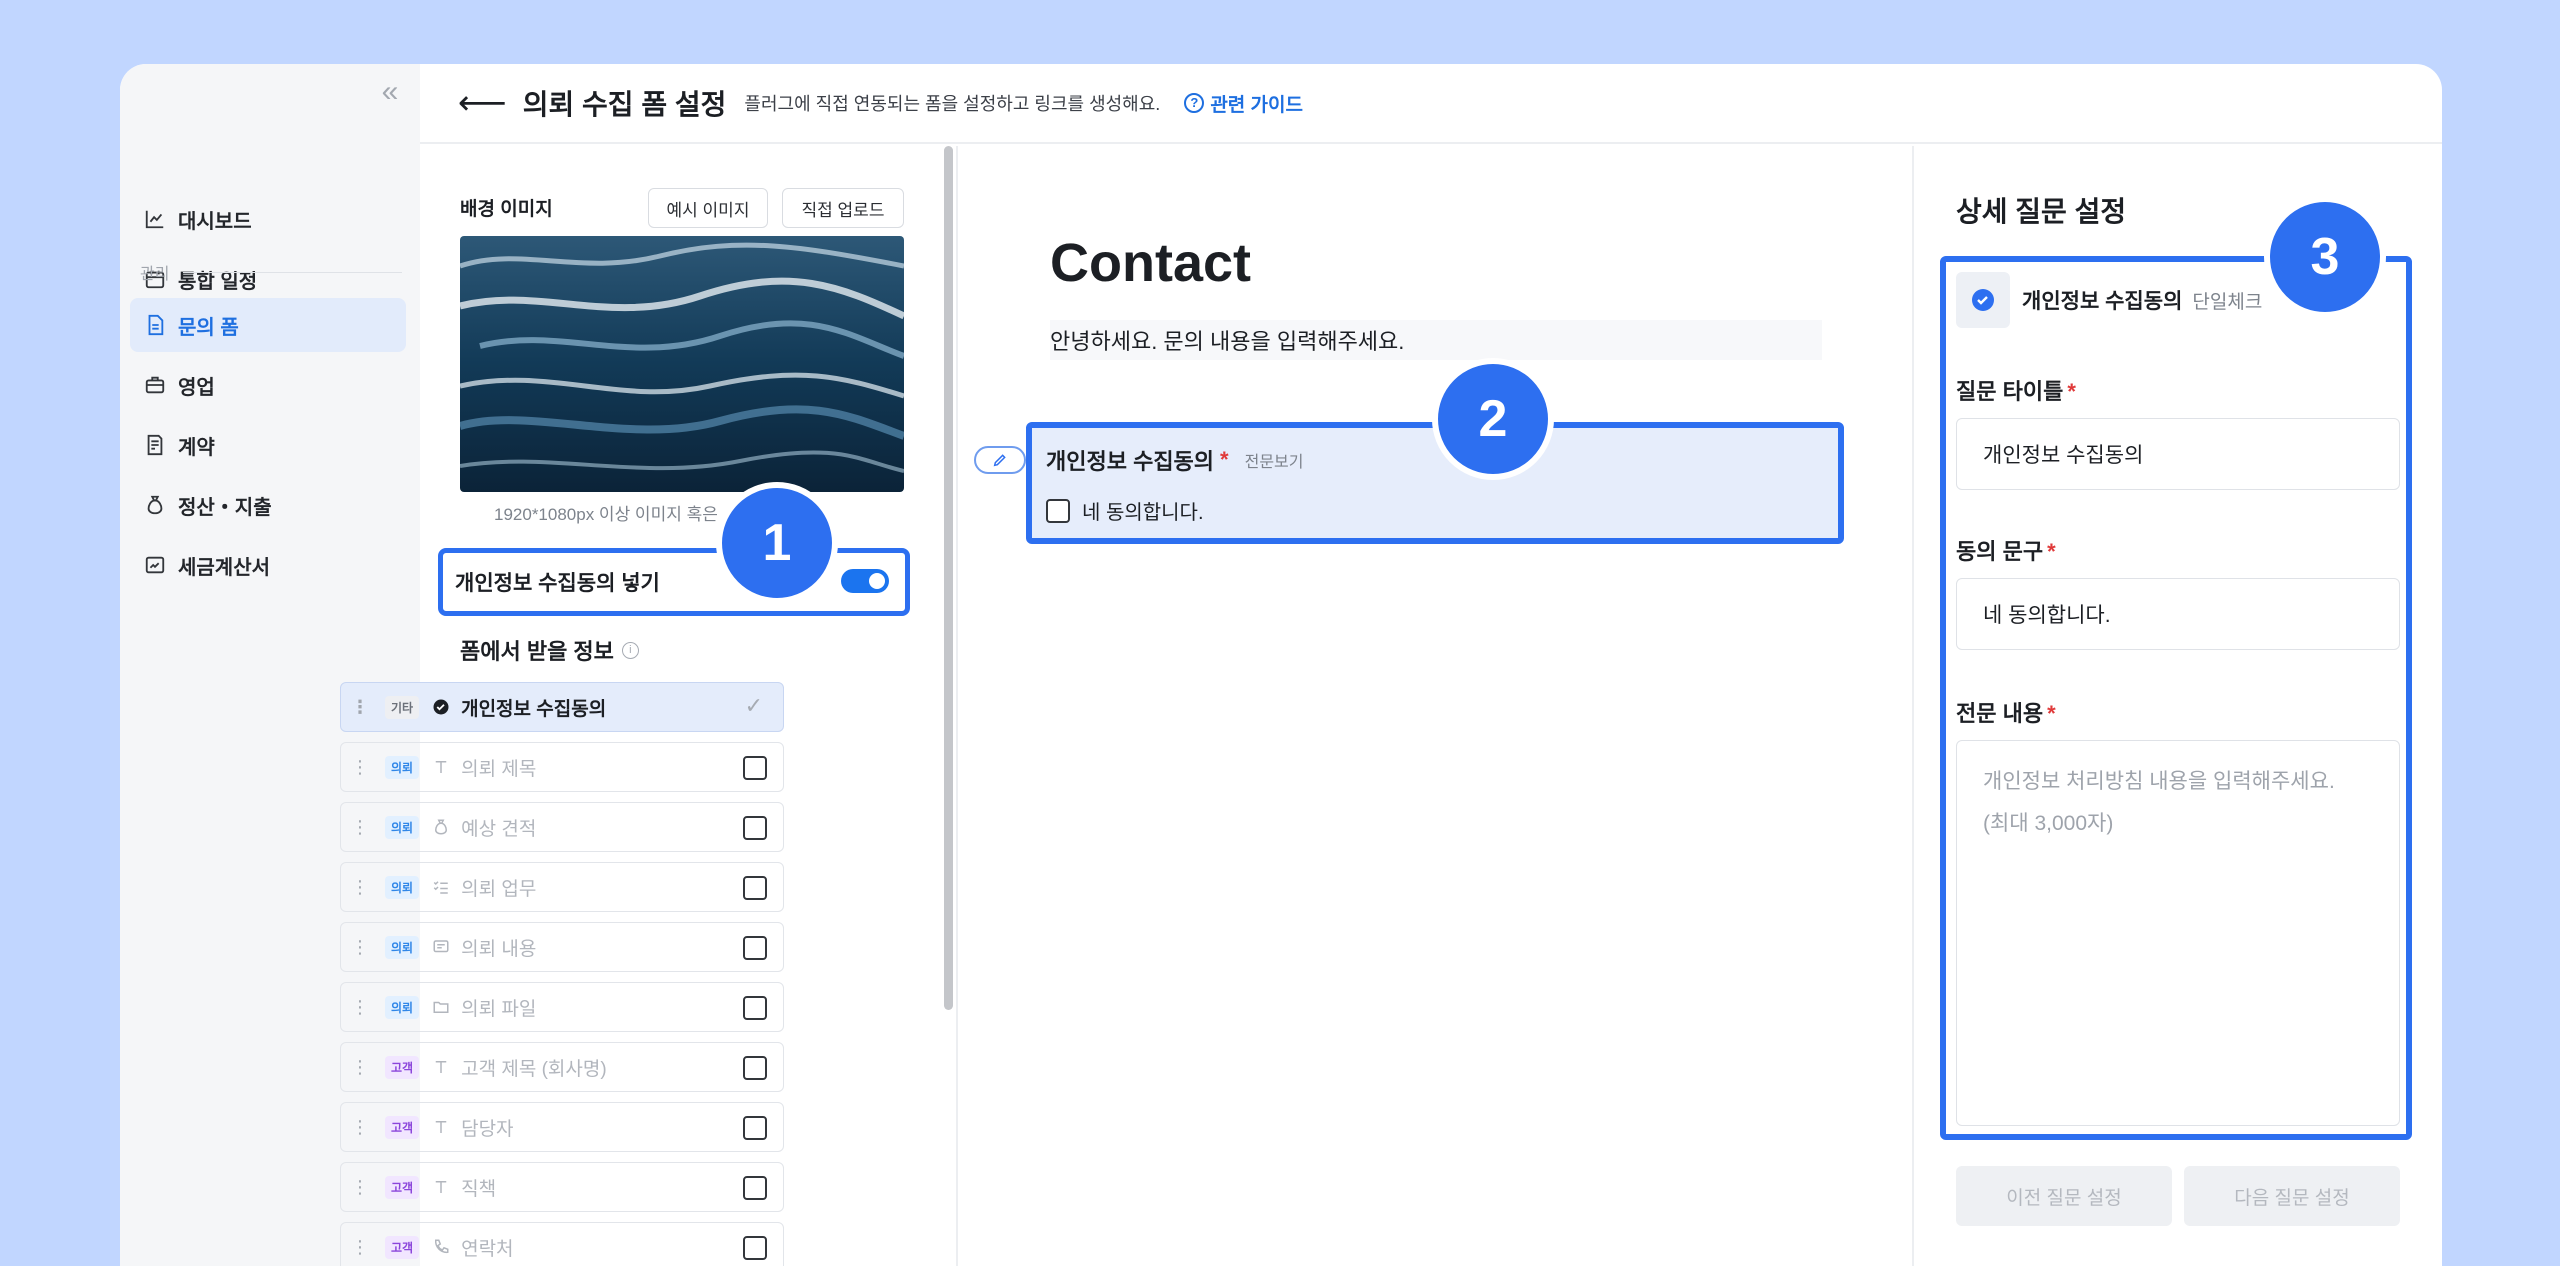  What do you see at coordinates (2178, 454) in the screenshot?
I see `question-title-input: 개인정보 수집동의` at bounding box center [2178, 454].